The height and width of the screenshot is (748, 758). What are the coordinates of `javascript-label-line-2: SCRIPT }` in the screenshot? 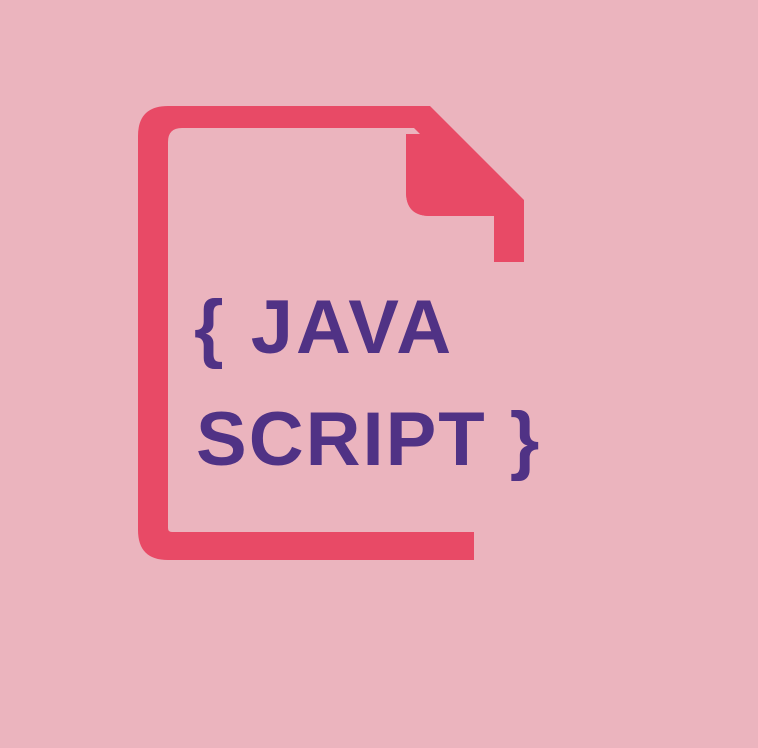 It's located at (369, 439).